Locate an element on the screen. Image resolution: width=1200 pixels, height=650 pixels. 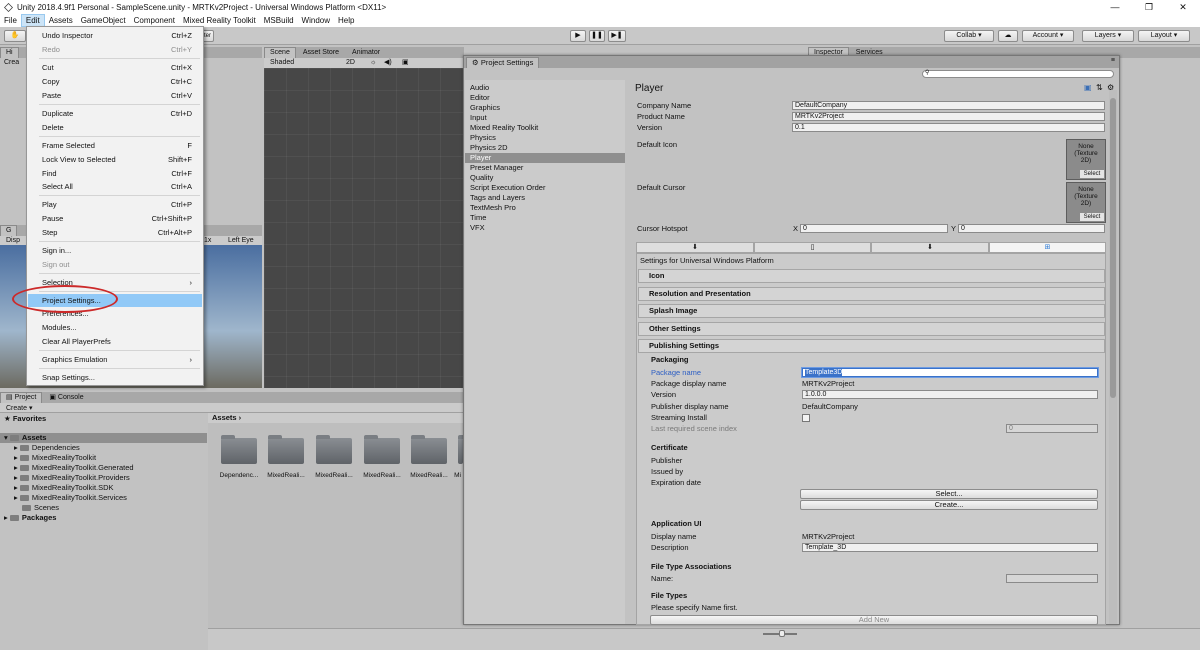
tab-game: G is located at coordinates (9, 230).